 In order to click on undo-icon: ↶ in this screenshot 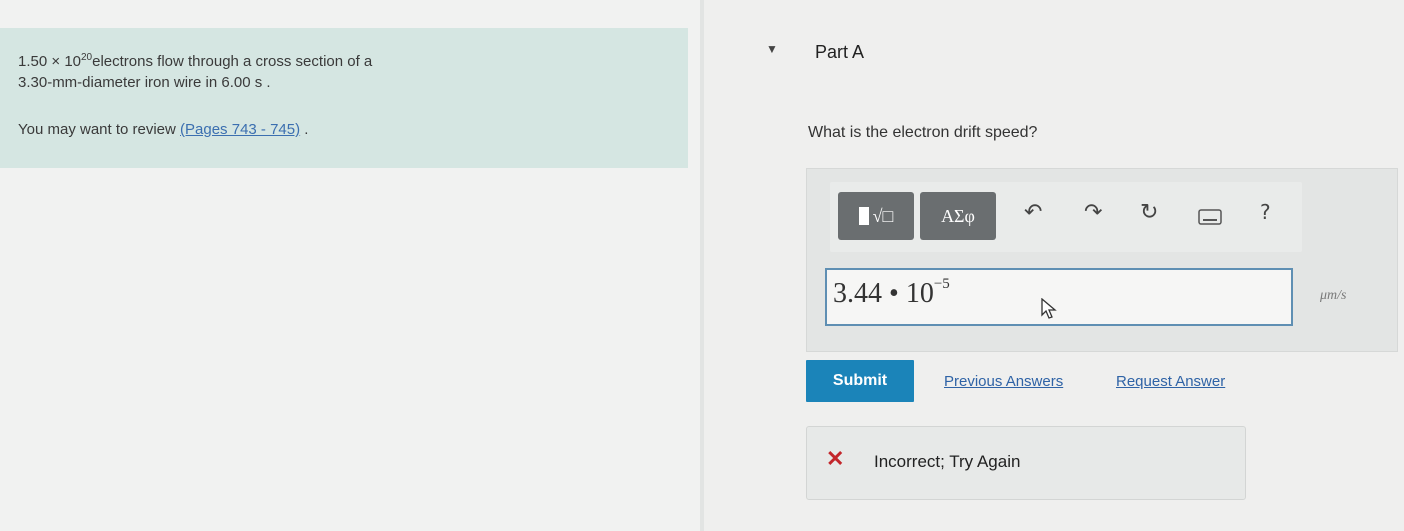, I will do `click(1033, 212)`.